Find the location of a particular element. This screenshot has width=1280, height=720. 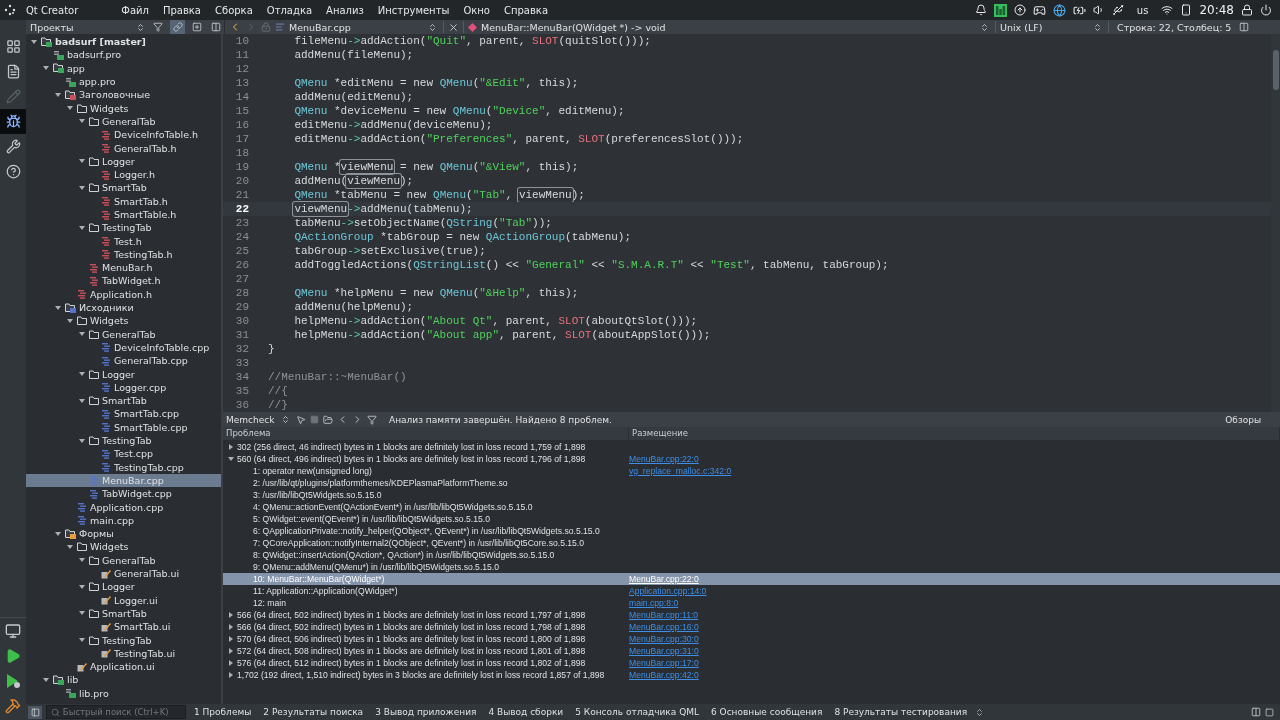

location-link: vg_replace_malloc.c:342:0 is located at coordinates (680, 471).